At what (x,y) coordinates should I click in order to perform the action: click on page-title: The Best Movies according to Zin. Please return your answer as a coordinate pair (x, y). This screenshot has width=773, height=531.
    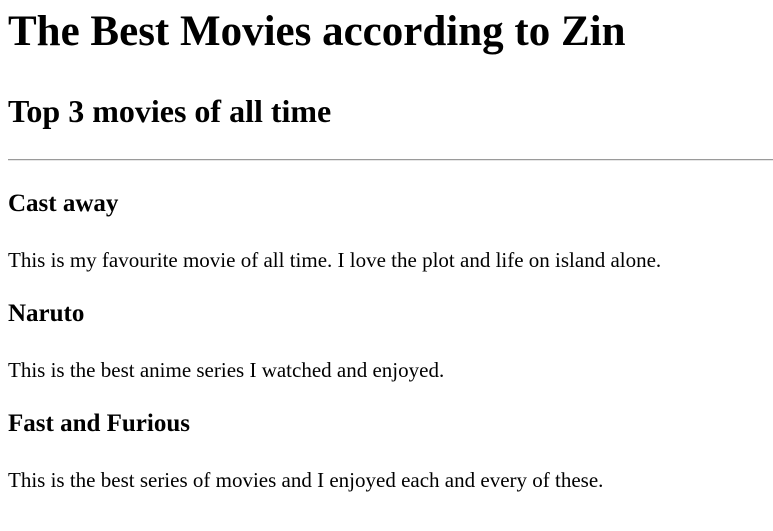
    Looking at the image, I should click on (317, 31).